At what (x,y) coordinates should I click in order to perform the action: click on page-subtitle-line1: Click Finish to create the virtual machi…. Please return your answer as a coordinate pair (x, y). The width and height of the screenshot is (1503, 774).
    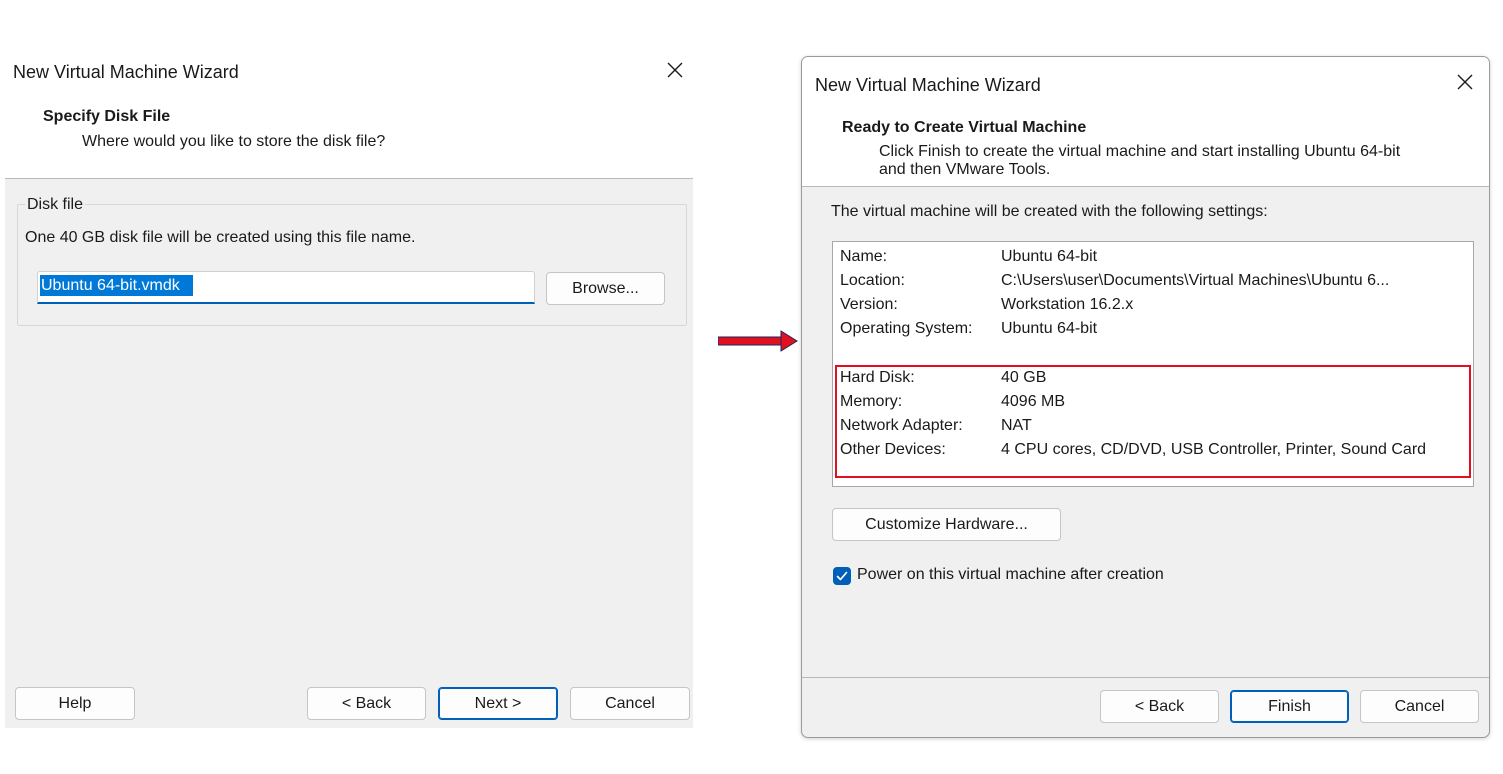
    Looking at the image, I should click on (1140, 151).